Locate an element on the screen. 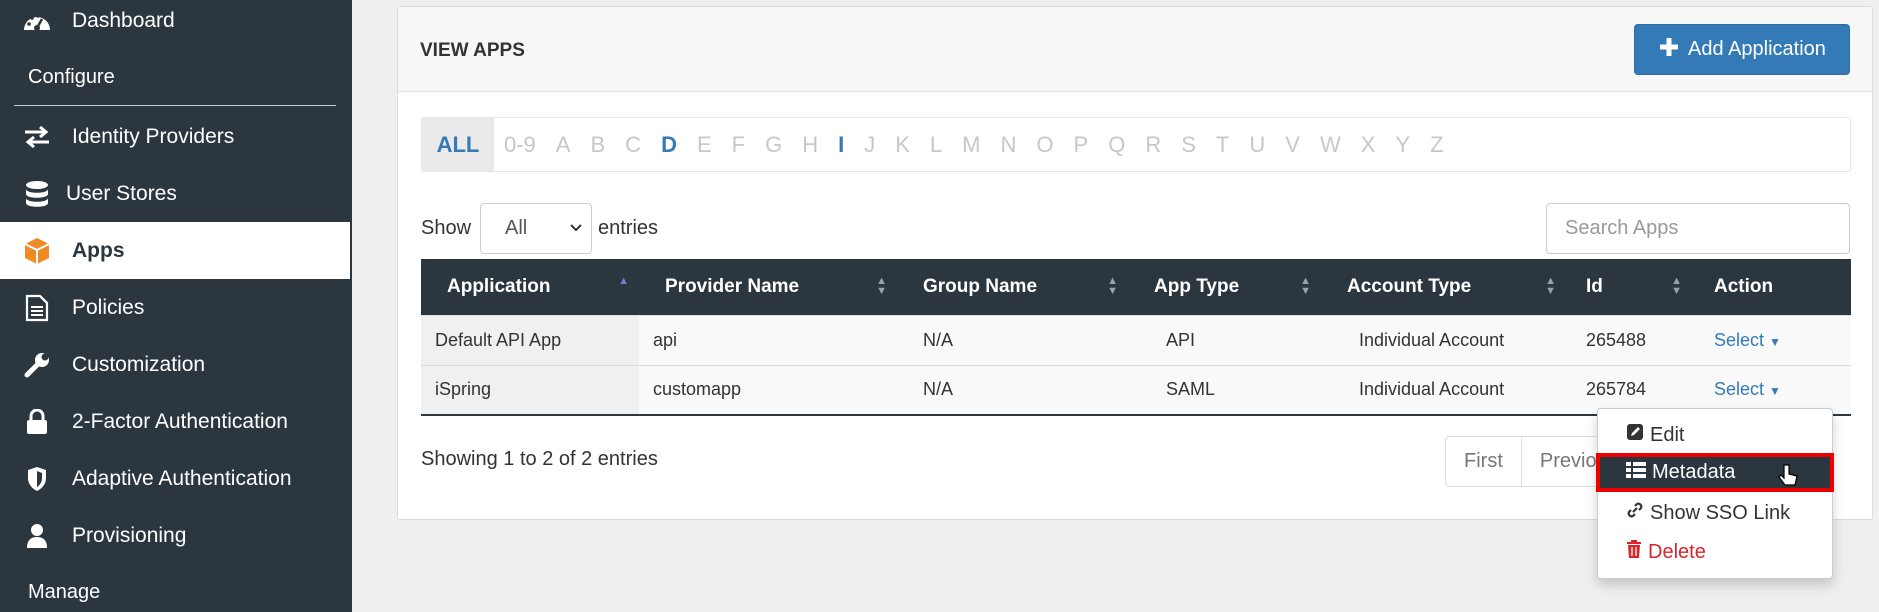  cube-icon is located at coordinates (37, 251).